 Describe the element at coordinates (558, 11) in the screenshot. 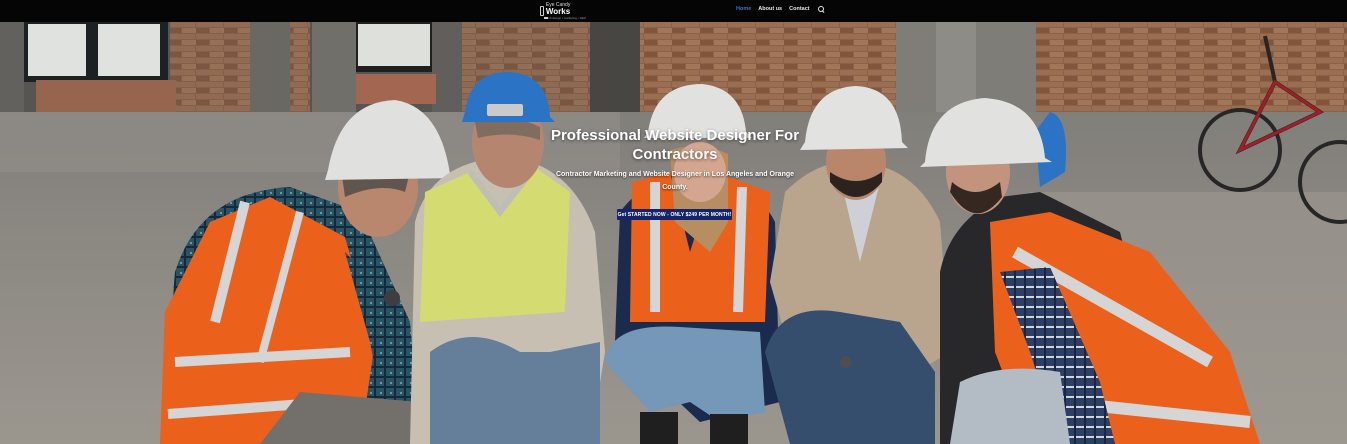

I see `logo-text-main: Works` at that location.